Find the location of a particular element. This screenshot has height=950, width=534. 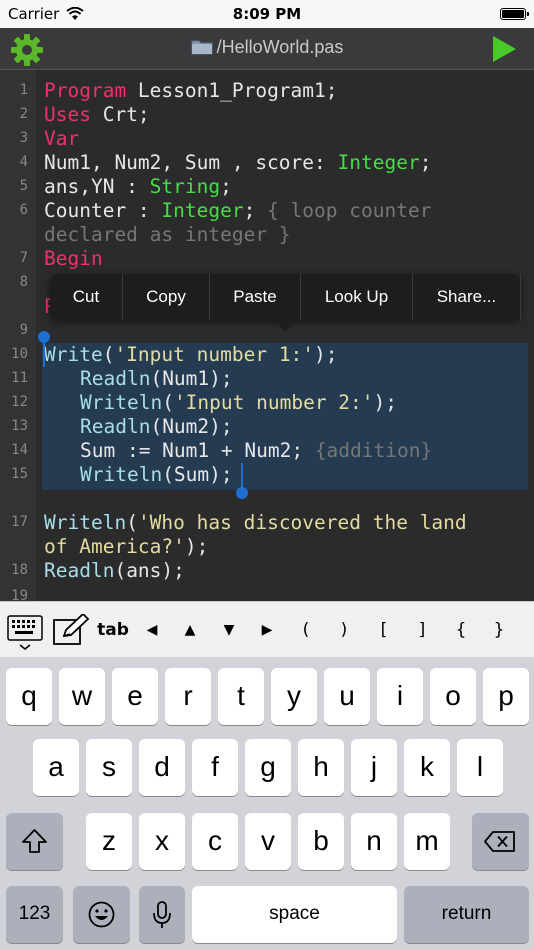

keyboard-accessory-bar: tab ◀ ▲ ▼ ▶ ( ) [ ] { } is located at coordinates (267, 629).